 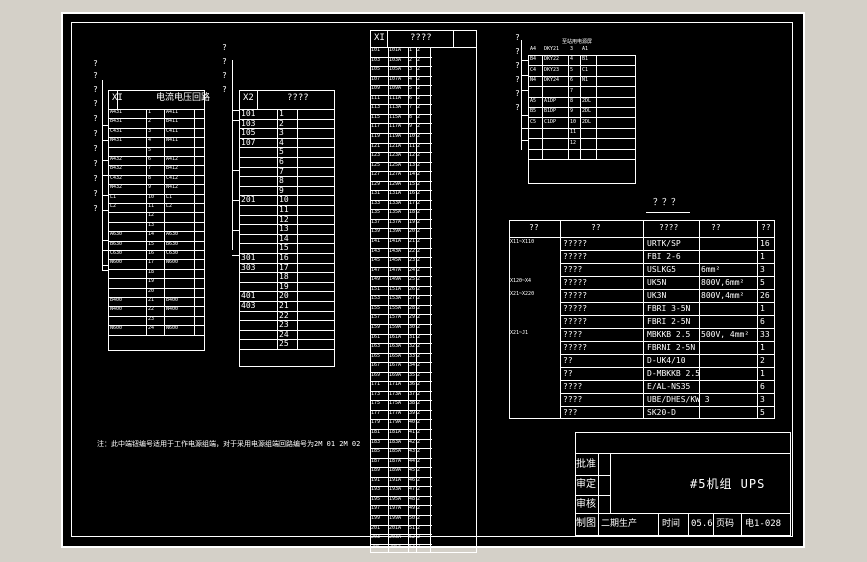 What do you see at coordinates (376, 126) in the screenshot?
I see `table-cell: 117` at bounding box center [376, 126].